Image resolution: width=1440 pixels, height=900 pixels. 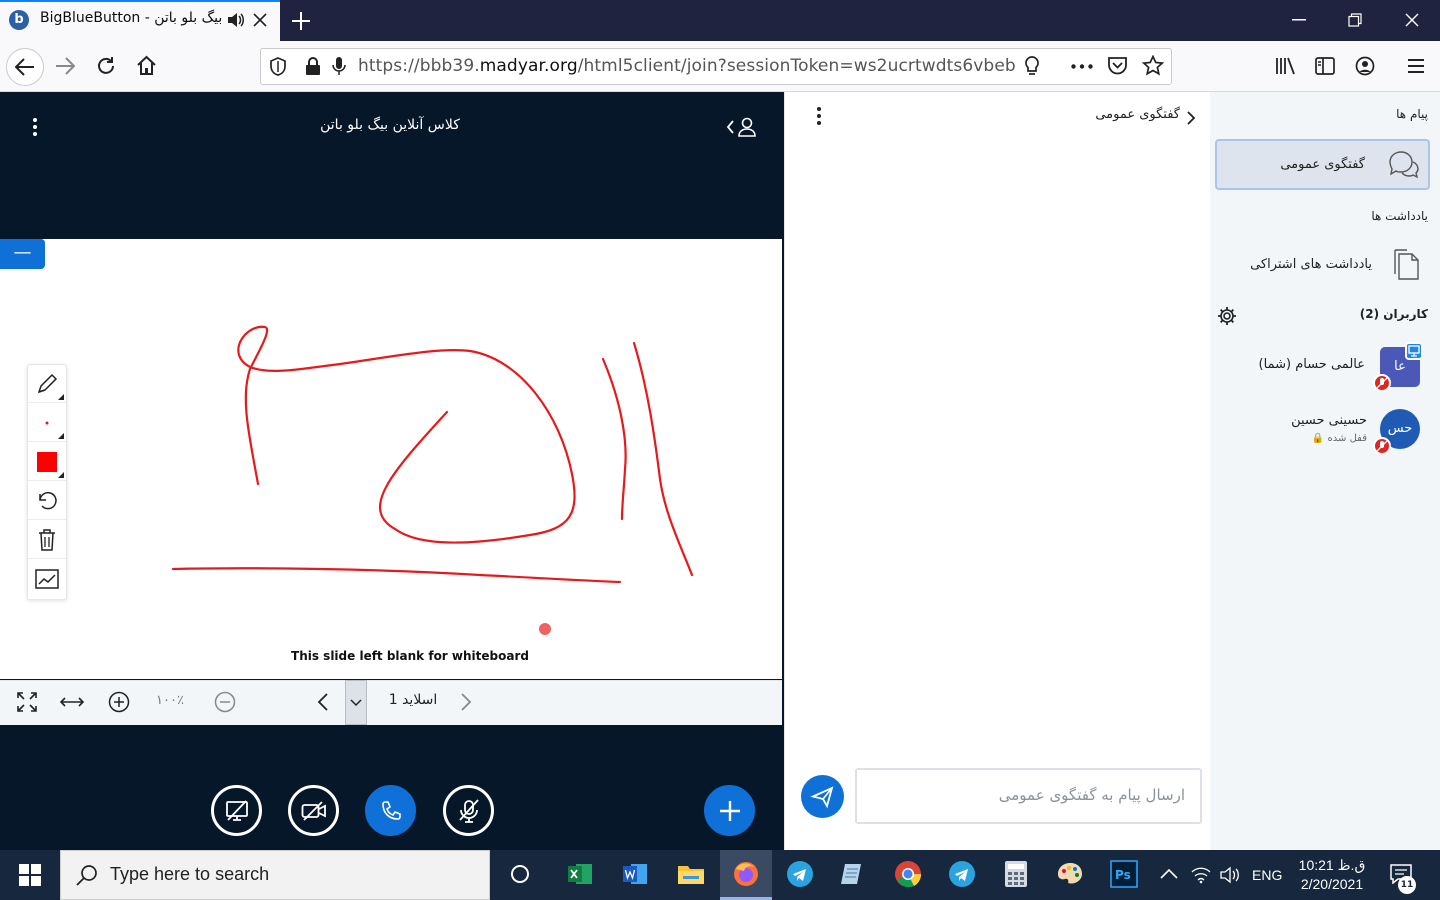 I want to click on user-chevron-icon, so click(x=741, y=127).